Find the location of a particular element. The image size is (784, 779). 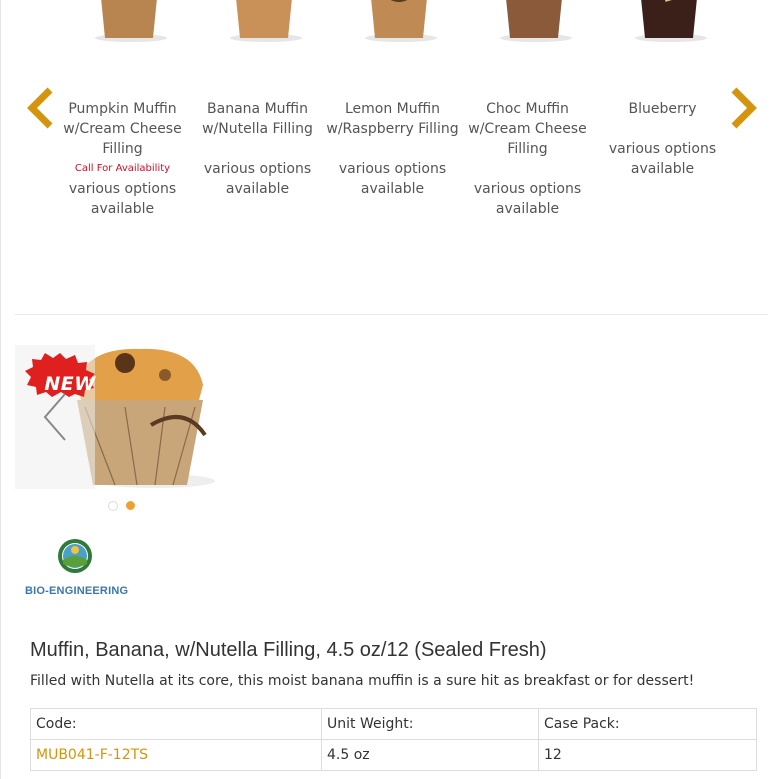

carousel-item-name: Lemon Muffin w/Raspberry Filling is located at coordinates (392, 119).